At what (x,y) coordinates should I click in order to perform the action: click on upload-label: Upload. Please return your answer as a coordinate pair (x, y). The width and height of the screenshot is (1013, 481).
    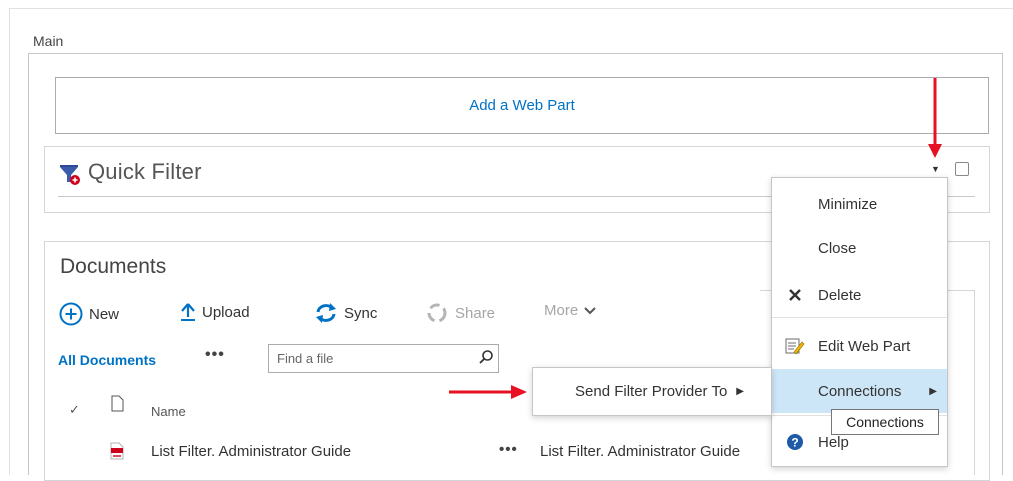
    Looking at the image, I should click on (226, 312).